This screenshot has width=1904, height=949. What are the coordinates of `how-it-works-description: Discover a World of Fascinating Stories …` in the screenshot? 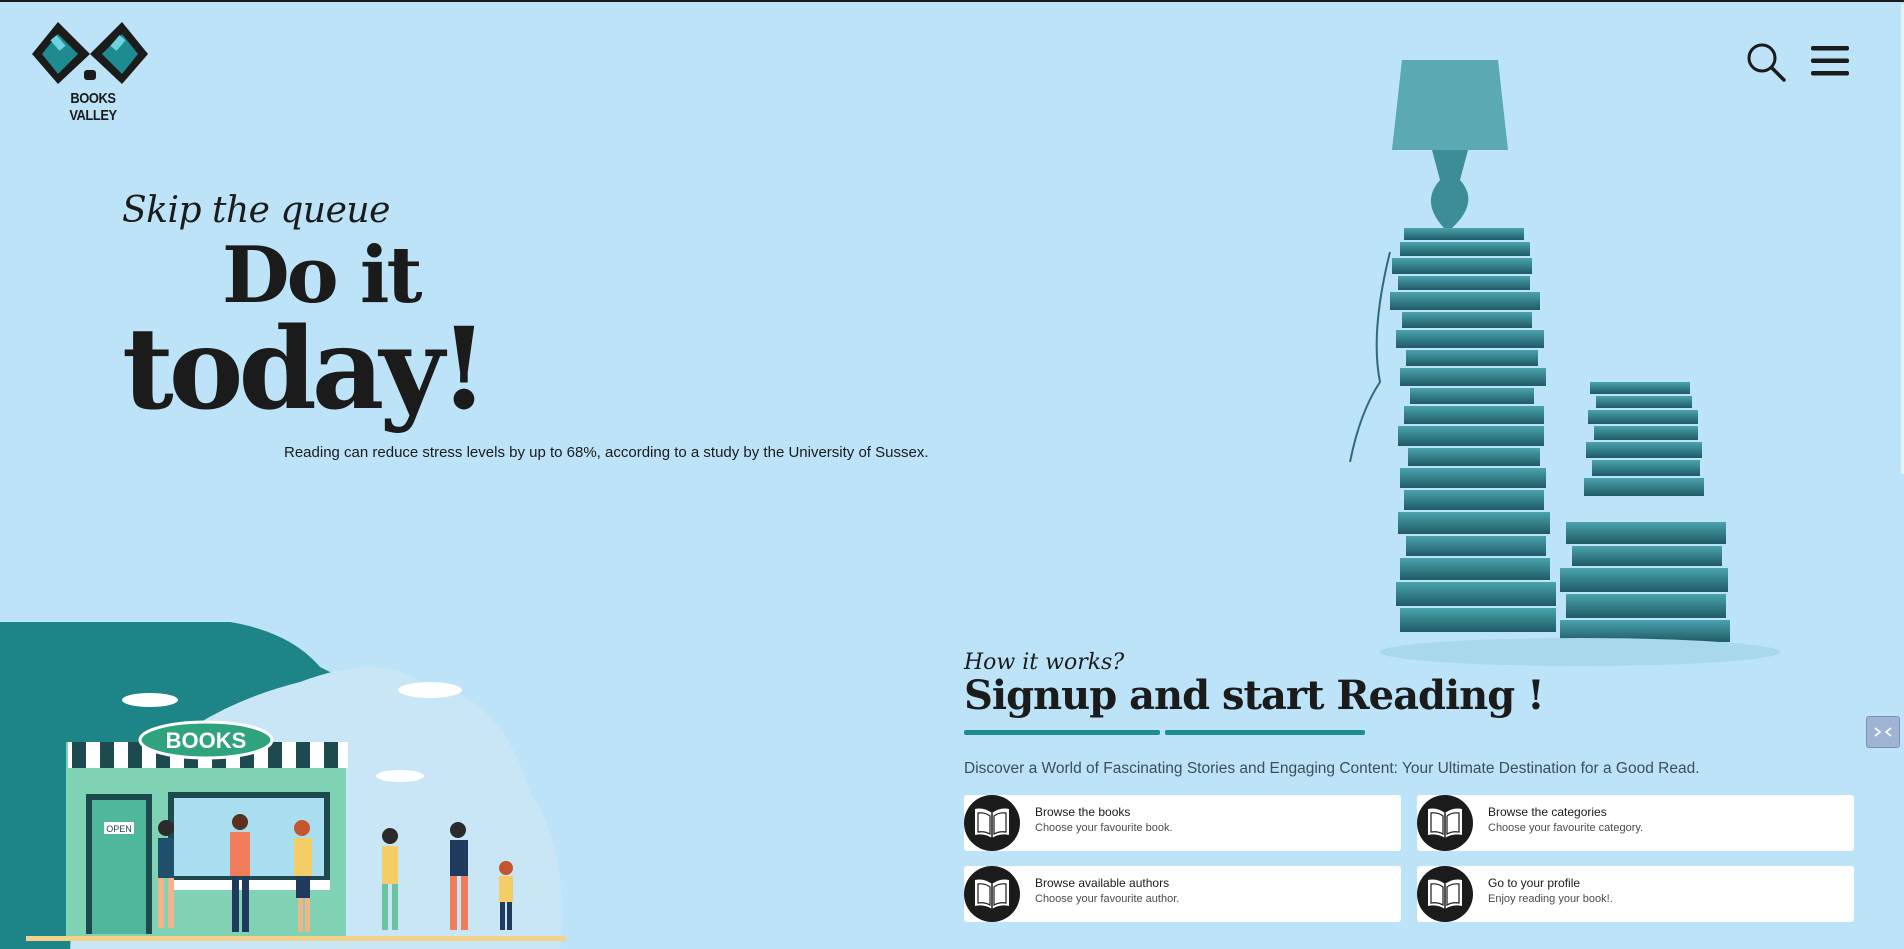 It's located at (1332, 768).